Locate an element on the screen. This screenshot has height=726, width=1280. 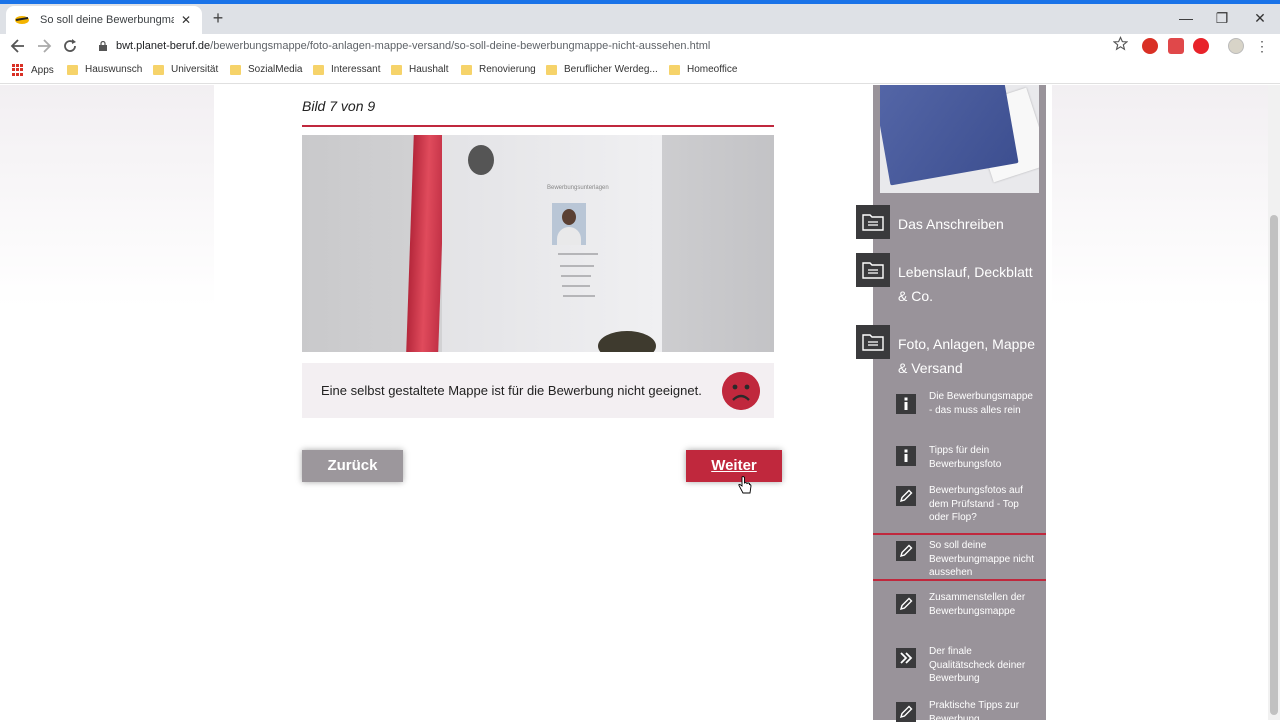
sidebar-item-label: Das Anschreiben is located at coordinates (951, 224).